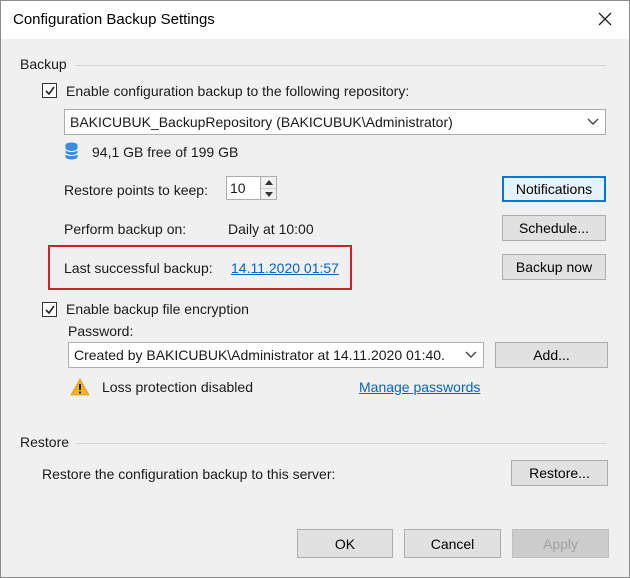 This screenshot has width=630, height=578. What do you see at coordinates (341, 65) in the screenshot?
I see `backup-group-line` at bounding box center [341, 65].